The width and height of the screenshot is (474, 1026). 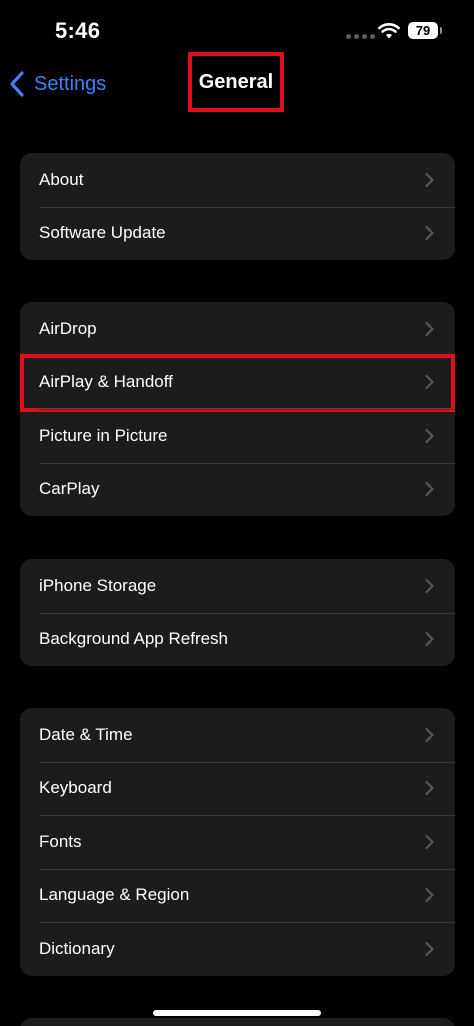 I want to click on cellular-signal-icon, so click(x=360, y=36).